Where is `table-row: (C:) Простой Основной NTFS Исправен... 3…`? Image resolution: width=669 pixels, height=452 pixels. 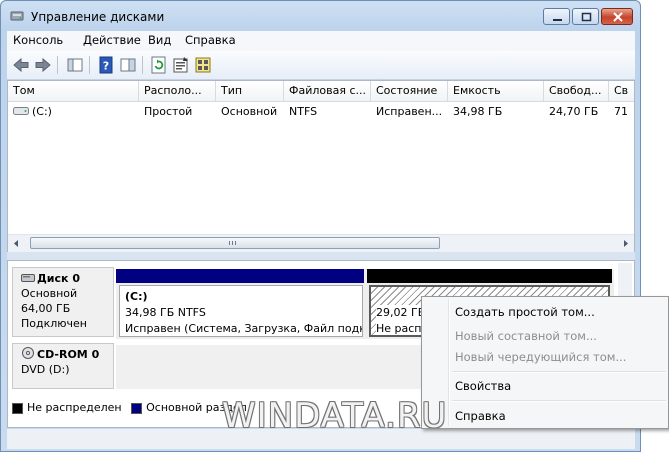 table-row: (C:) Простой Основной NTFS Исправен... 3… is located at coordinates (321, 112).